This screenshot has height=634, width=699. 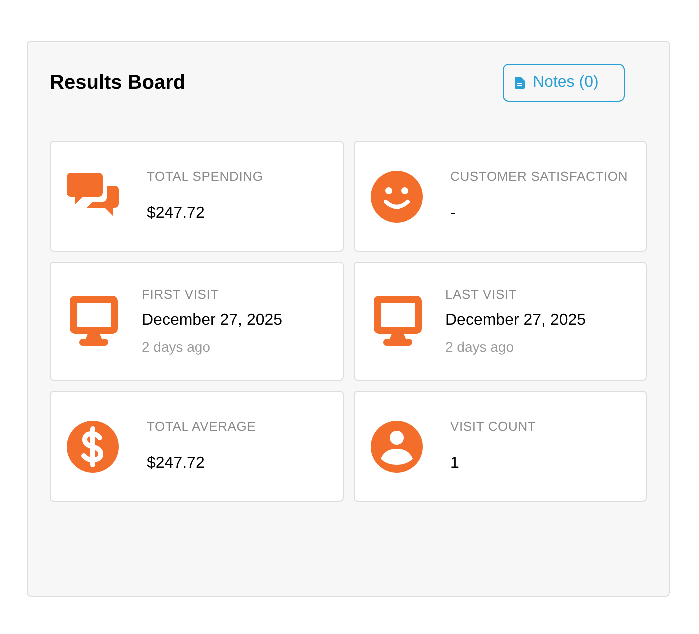 I want to click on board-title: Results Board, so click(x=118, y=83).